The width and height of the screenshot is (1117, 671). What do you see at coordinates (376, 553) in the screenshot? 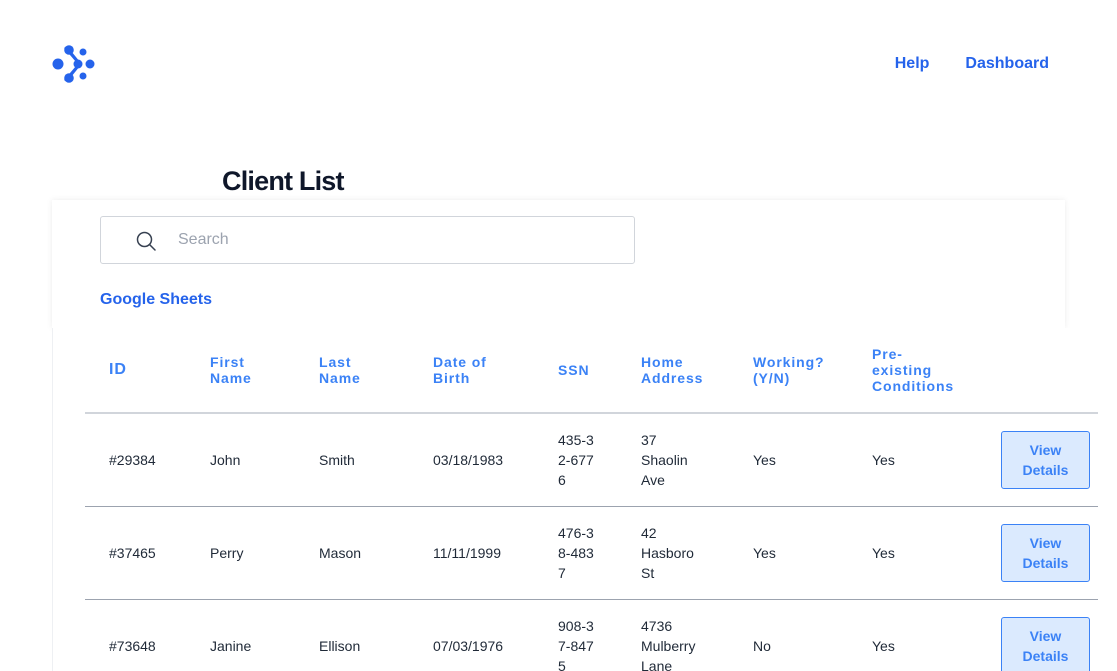
I see `cell-last-name: Mason` at bounding box center [376, 553].